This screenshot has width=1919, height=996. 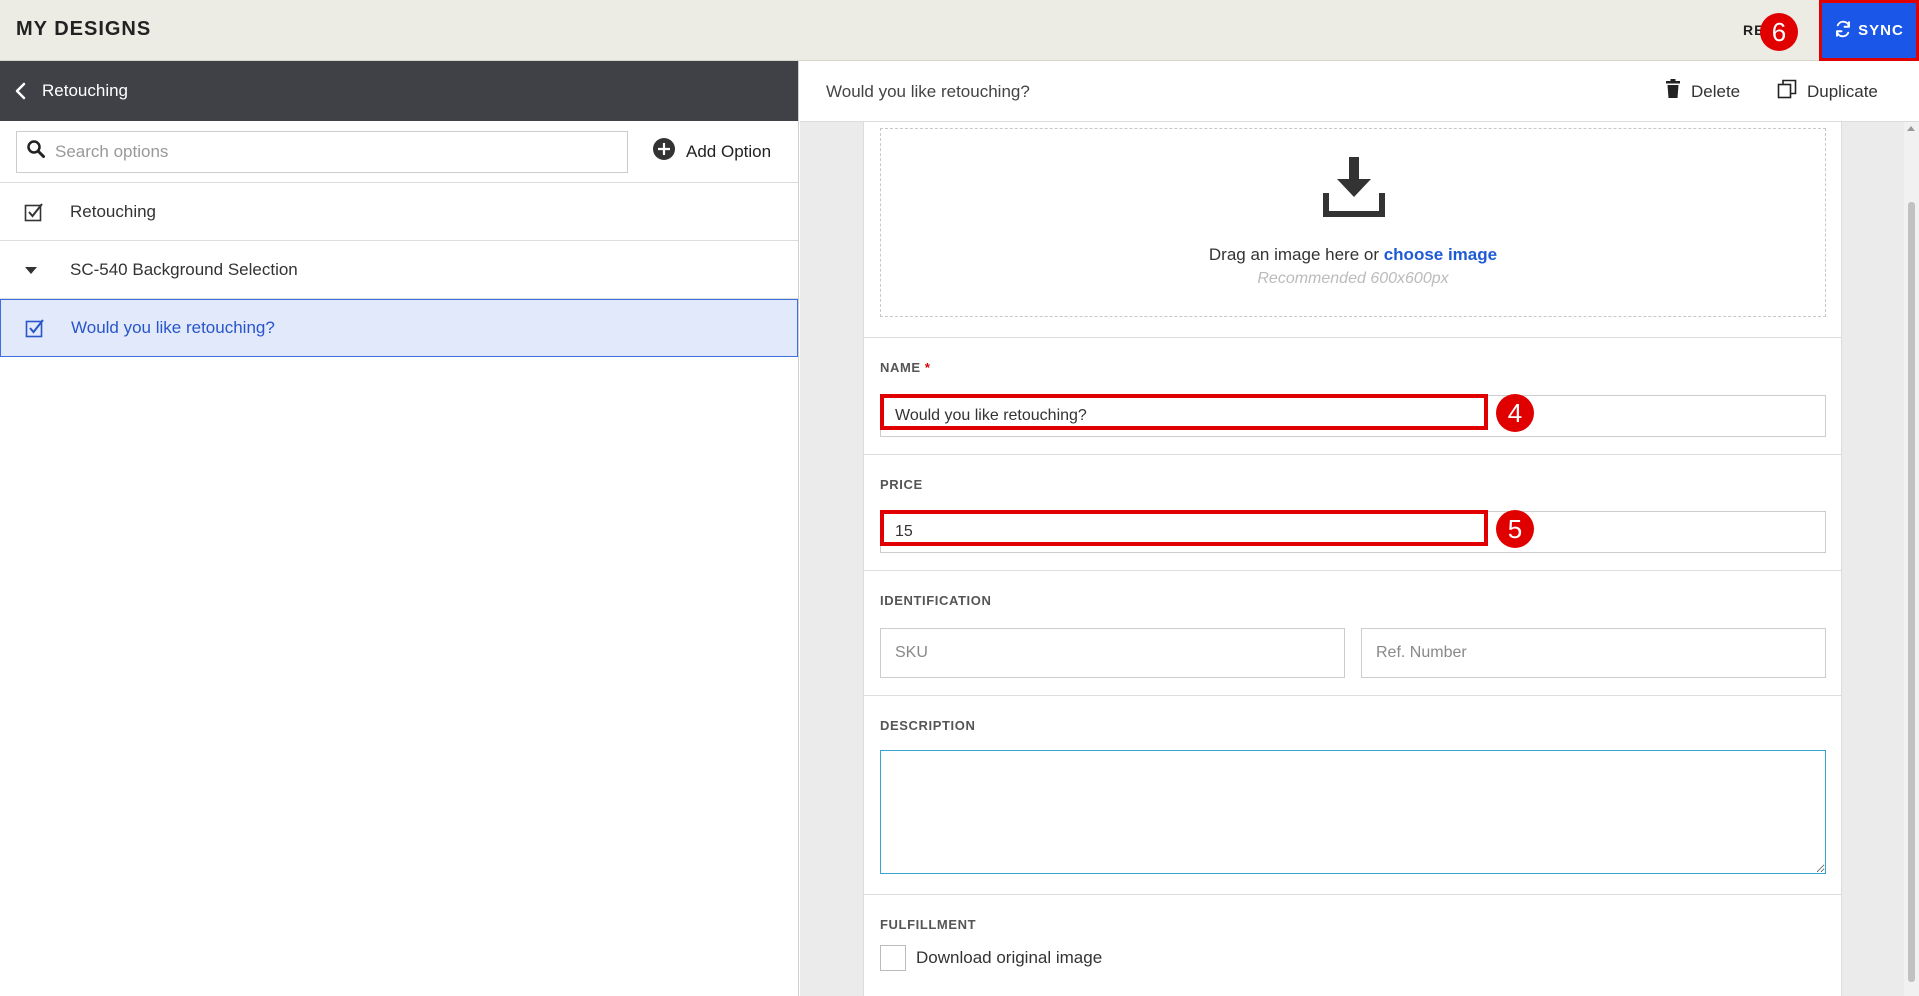 I want to click on scroll-thumb, so click(x=1911, y=592).